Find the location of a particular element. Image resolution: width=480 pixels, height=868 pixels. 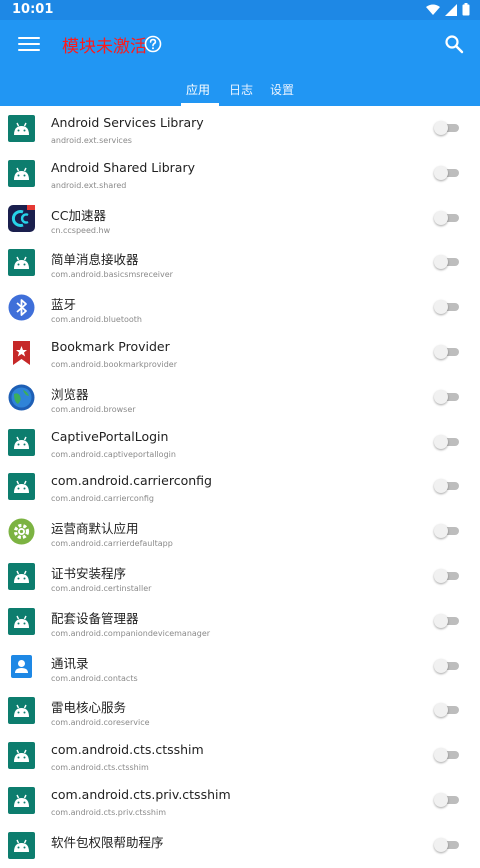

app-package: com.android.certinstaller is located at coordinates (101, 588).